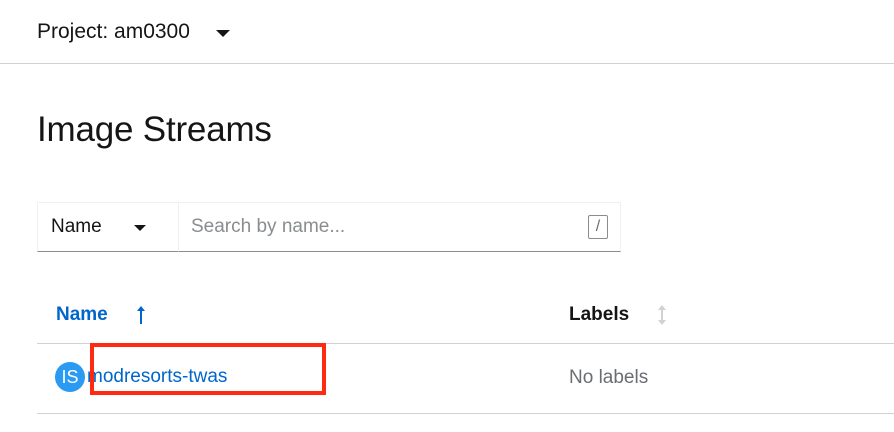 The width and height of the screenshot is (894, 432). I want to click on table-header: Name Labels, so click(465, 316).